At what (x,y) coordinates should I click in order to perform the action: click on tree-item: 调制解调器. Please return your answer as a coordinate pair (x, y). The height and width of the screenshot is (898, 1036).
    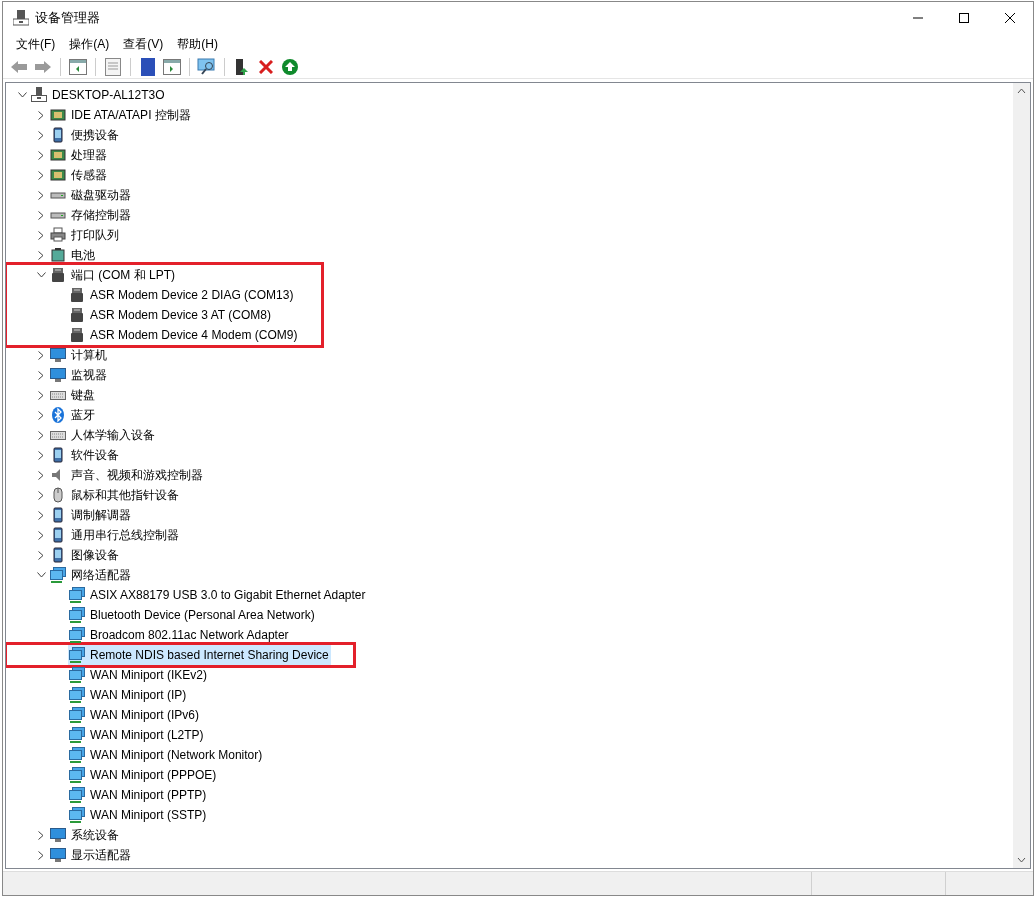
    Looking at the image, I should click on (91, 515).